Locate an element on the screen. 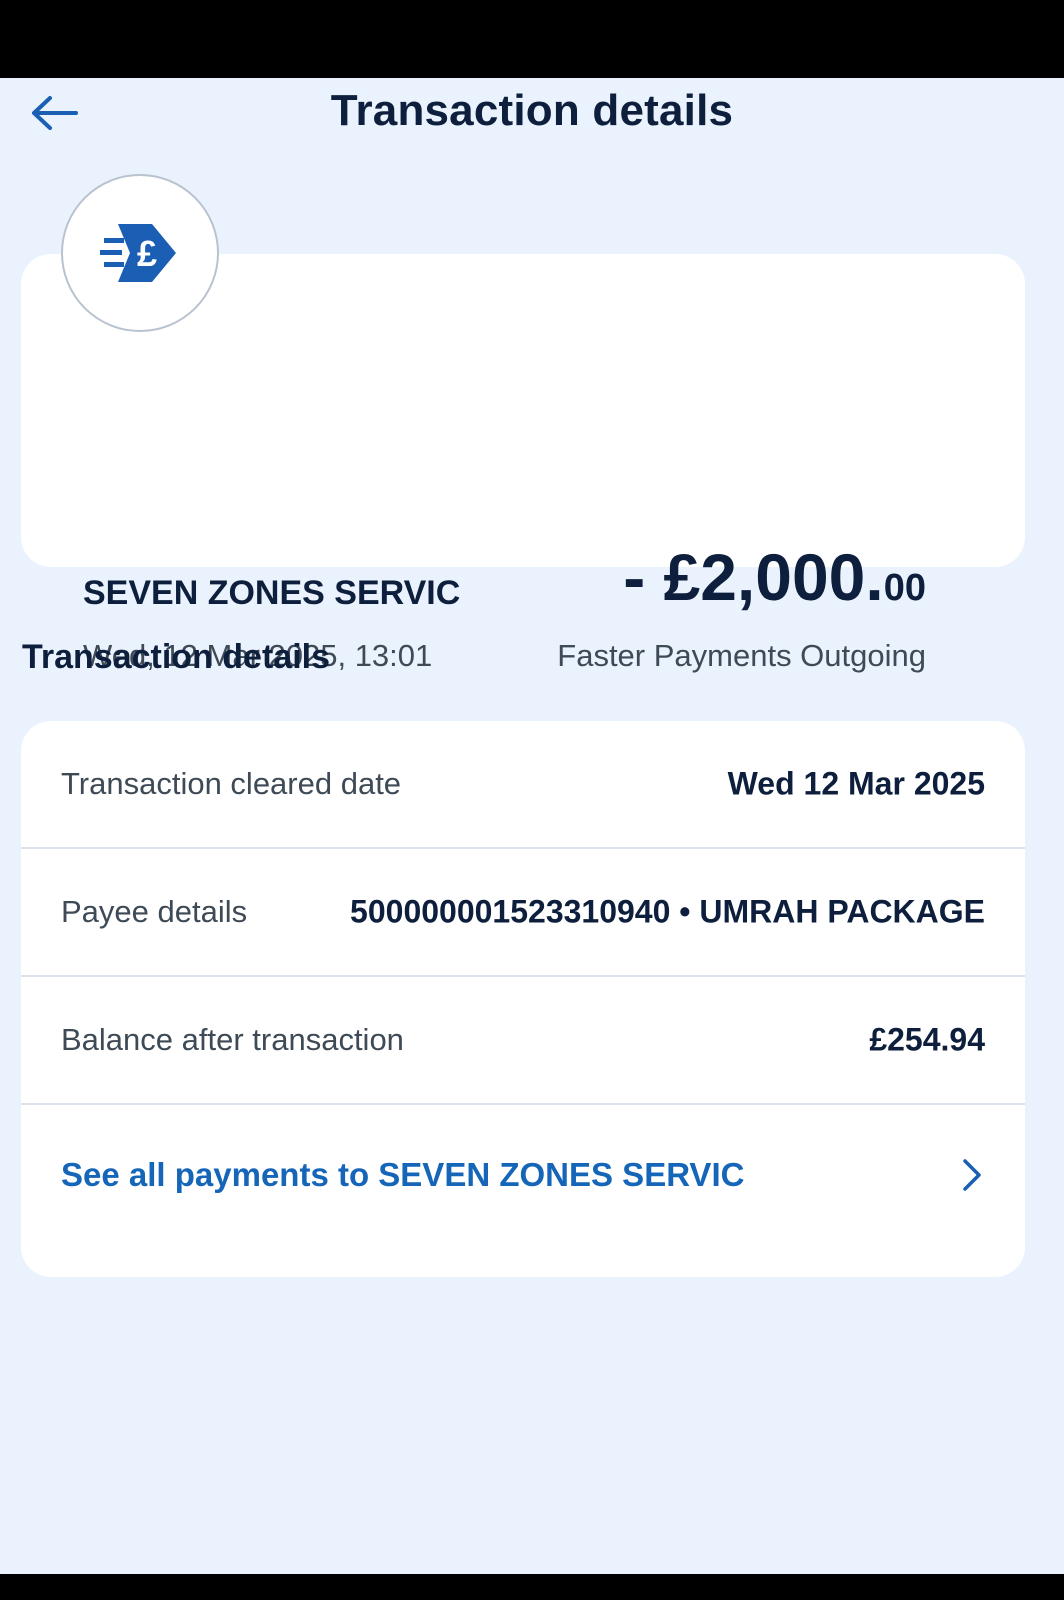 This screenshot has height=1600, width=1064. detail-label: Payee details is located at coordinates (154, 911).